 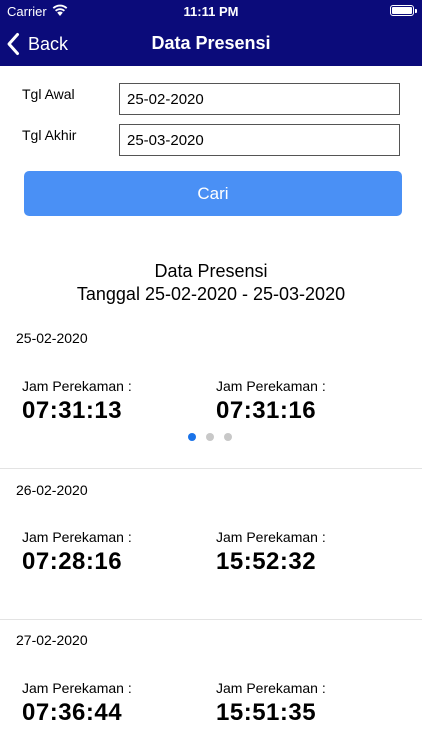 What do you see at coordinates (72, 410) in the screenshot?
I see `record-time: 07:31:13` at bounding box center [72, 410].